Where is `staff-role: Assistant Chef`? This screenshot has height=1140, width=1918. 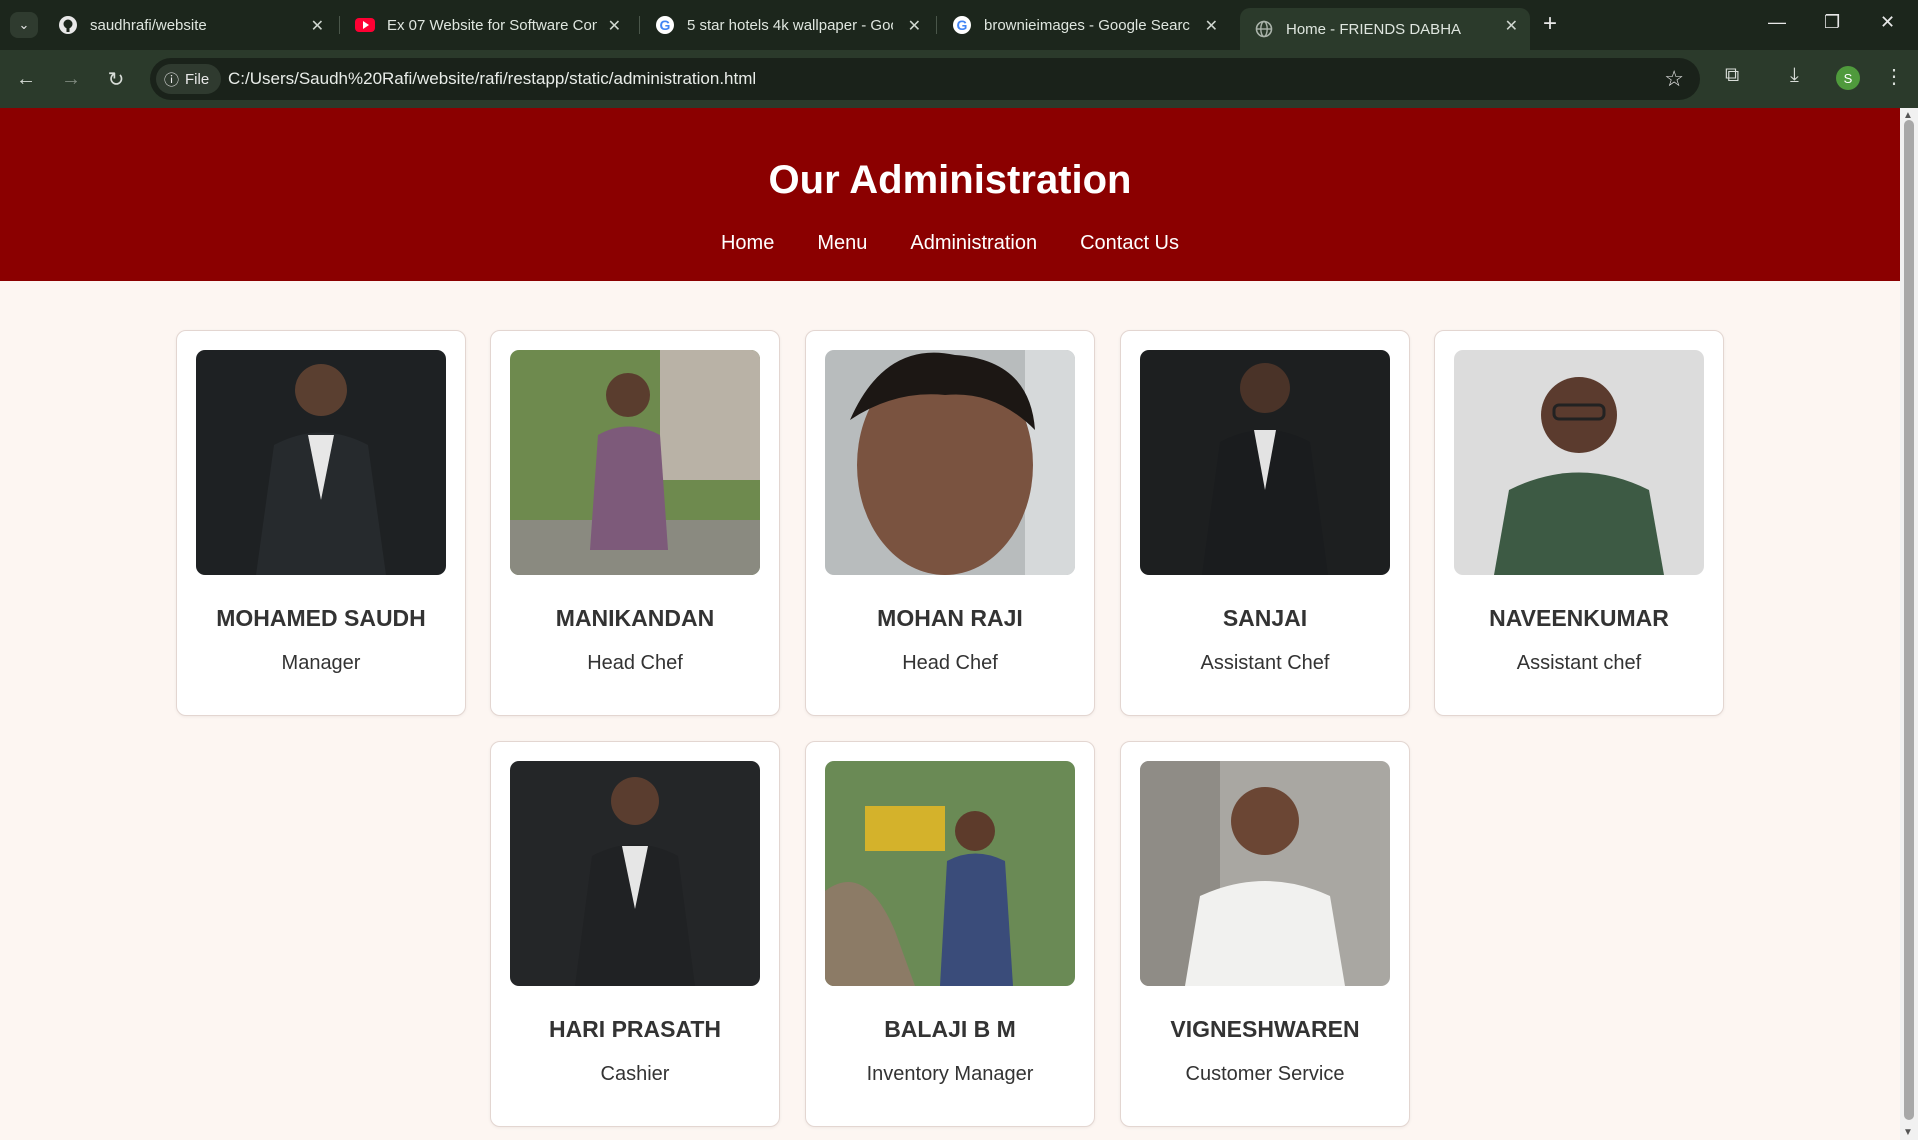
staff-role: Assistant Chef is located at coordinates (1265, 663).